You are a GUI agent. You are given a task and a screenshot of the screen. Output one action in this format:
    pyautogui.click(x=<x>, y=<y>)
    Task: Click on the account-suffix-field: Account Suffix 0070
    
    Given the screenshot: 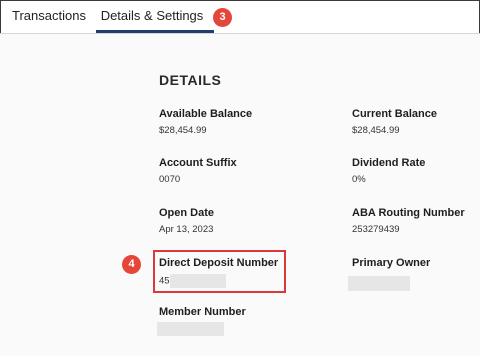 What is the action you would take?
    pyautogui.click(x=198, y=171)
    